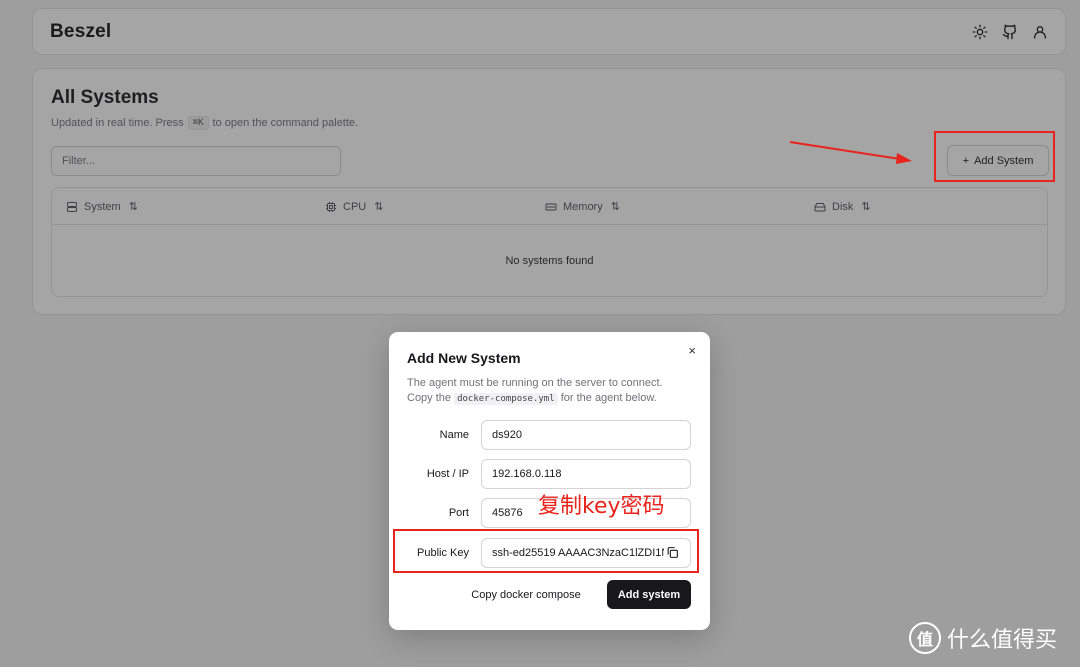  I want to click on annotation-text: 复制key密码, so click(601, 506).